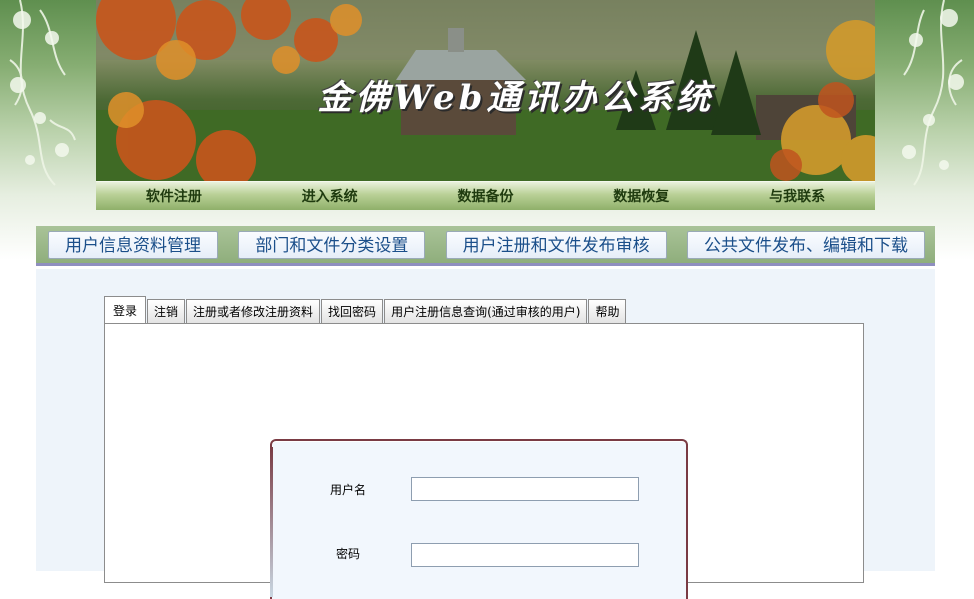 The height and width of the screenshot is (599, 974). Describe the element at coordinates (166, 311) in the screenshot. I see `tab-logout: 注销` at that location.